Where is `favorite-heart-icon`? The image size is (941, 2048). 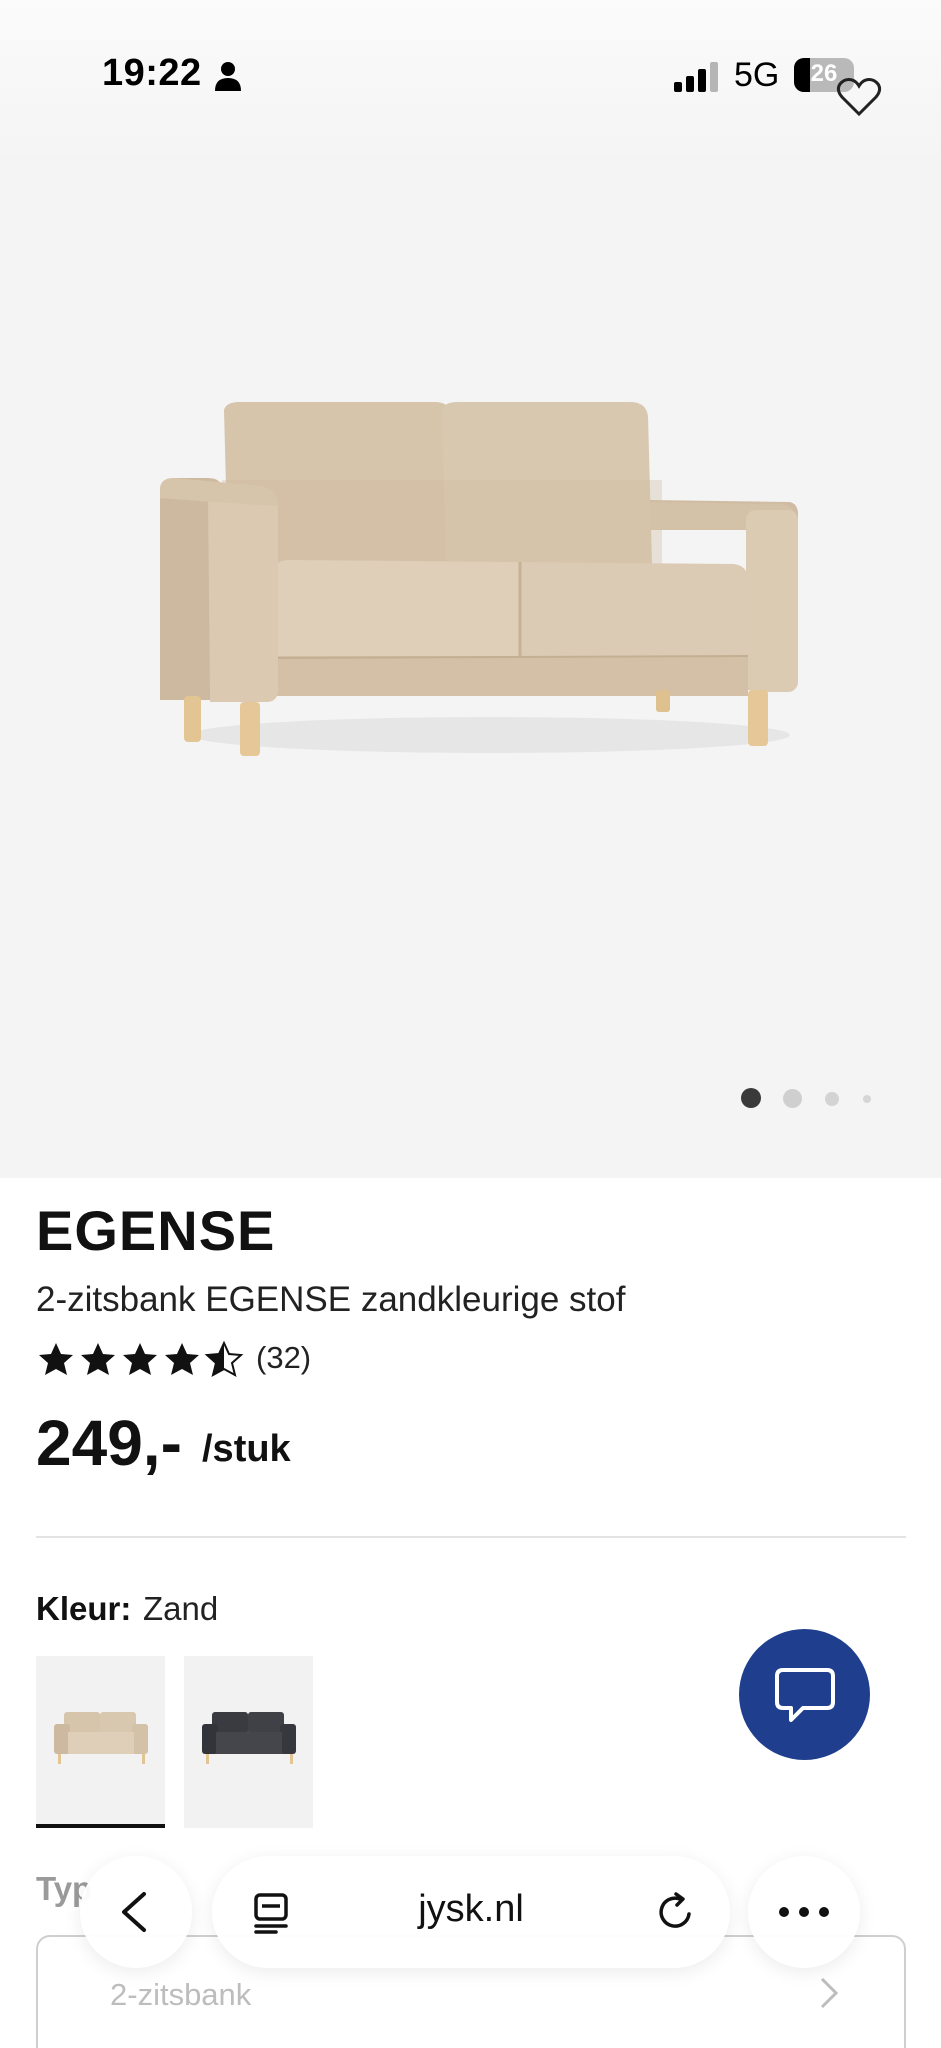 favorite-heart-icon is located at coordinates (859, 97).